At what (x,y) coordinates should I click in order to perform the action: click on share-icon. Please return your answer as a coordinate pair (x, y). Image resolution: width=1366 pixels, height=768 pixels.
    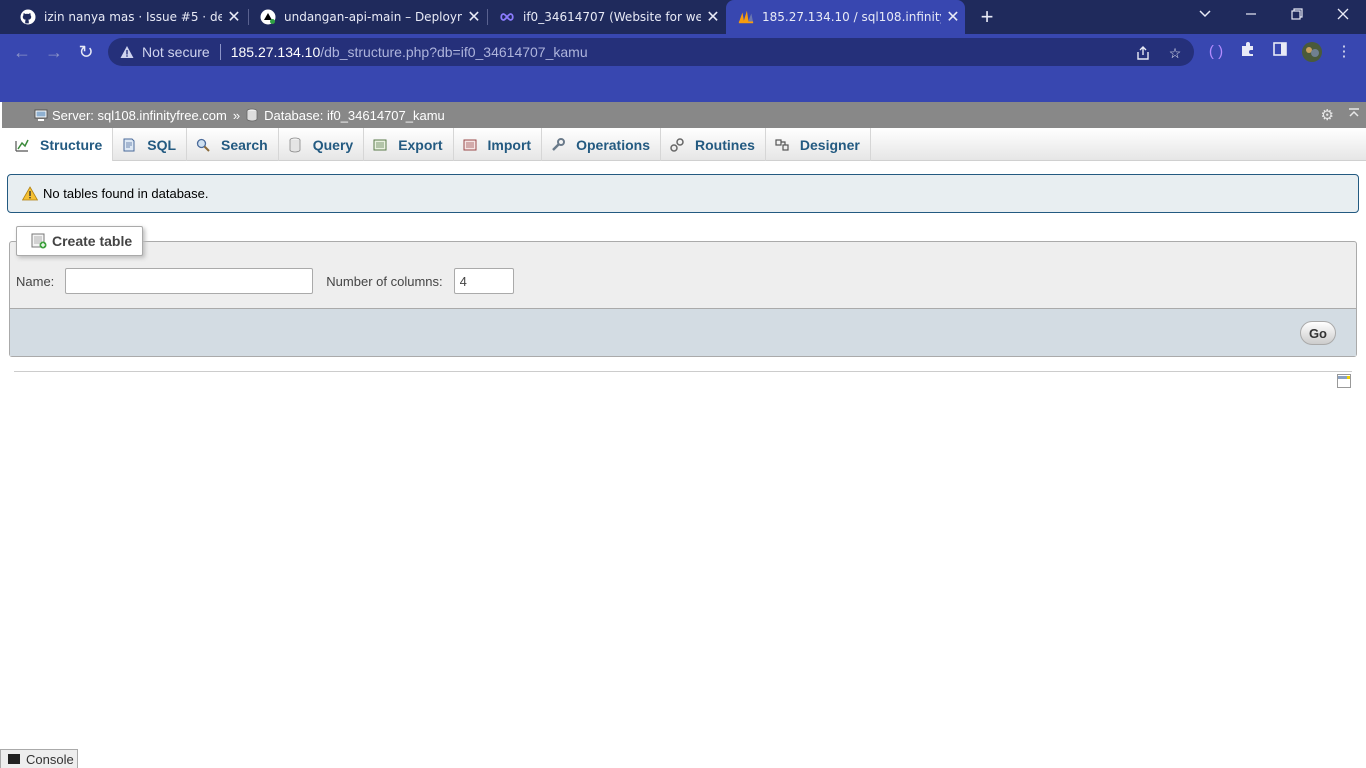
    Looking at the image, I should click on (1143, 53).